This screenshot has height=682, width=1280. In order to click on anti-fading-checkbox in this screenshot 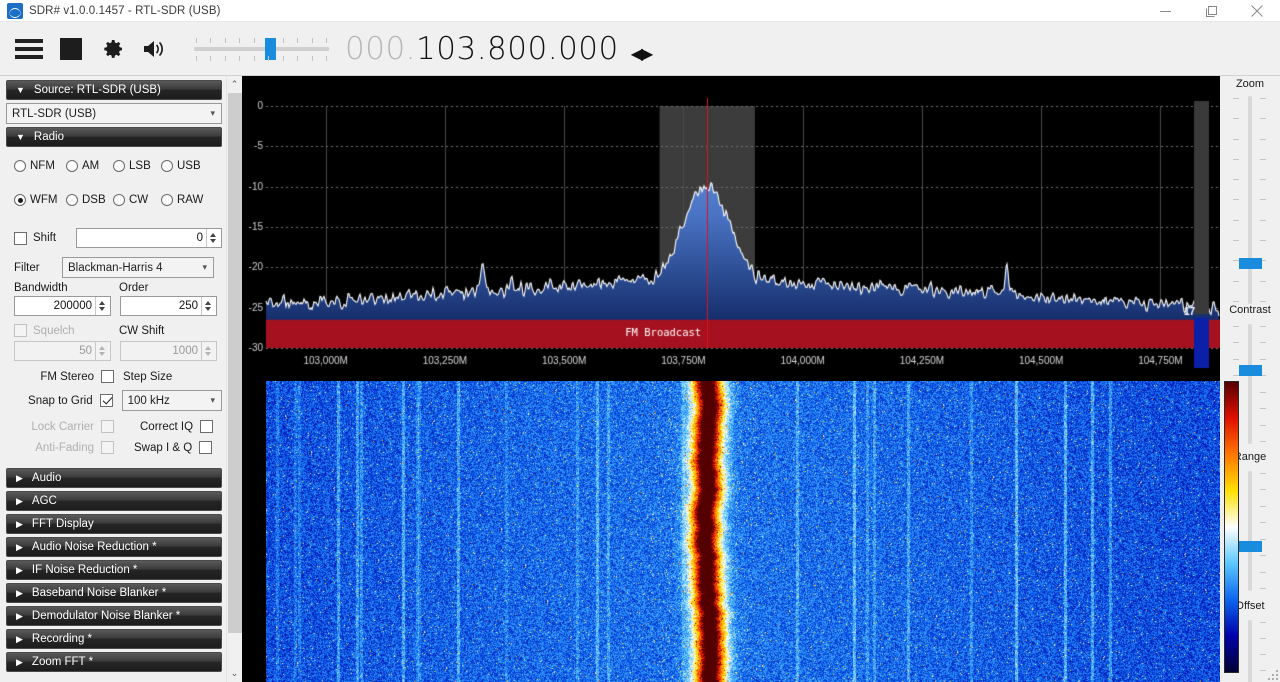, I will do `click(107, 447)`.